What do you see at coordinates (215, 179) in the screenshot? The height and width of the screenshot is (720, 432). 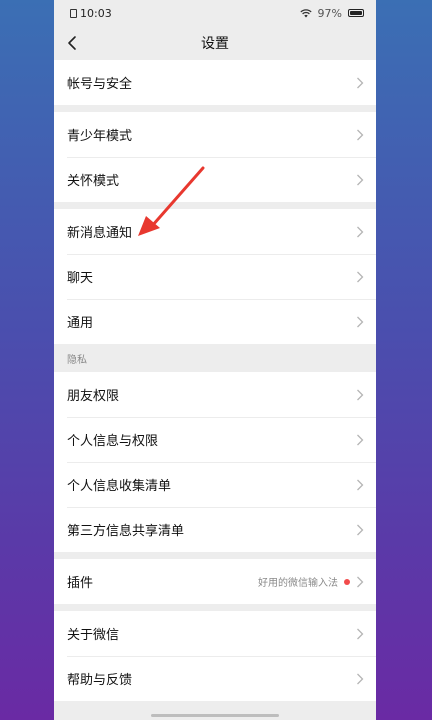 I see `settings-item-care-mode: 关怀模式` at bounding box center [215, 179].